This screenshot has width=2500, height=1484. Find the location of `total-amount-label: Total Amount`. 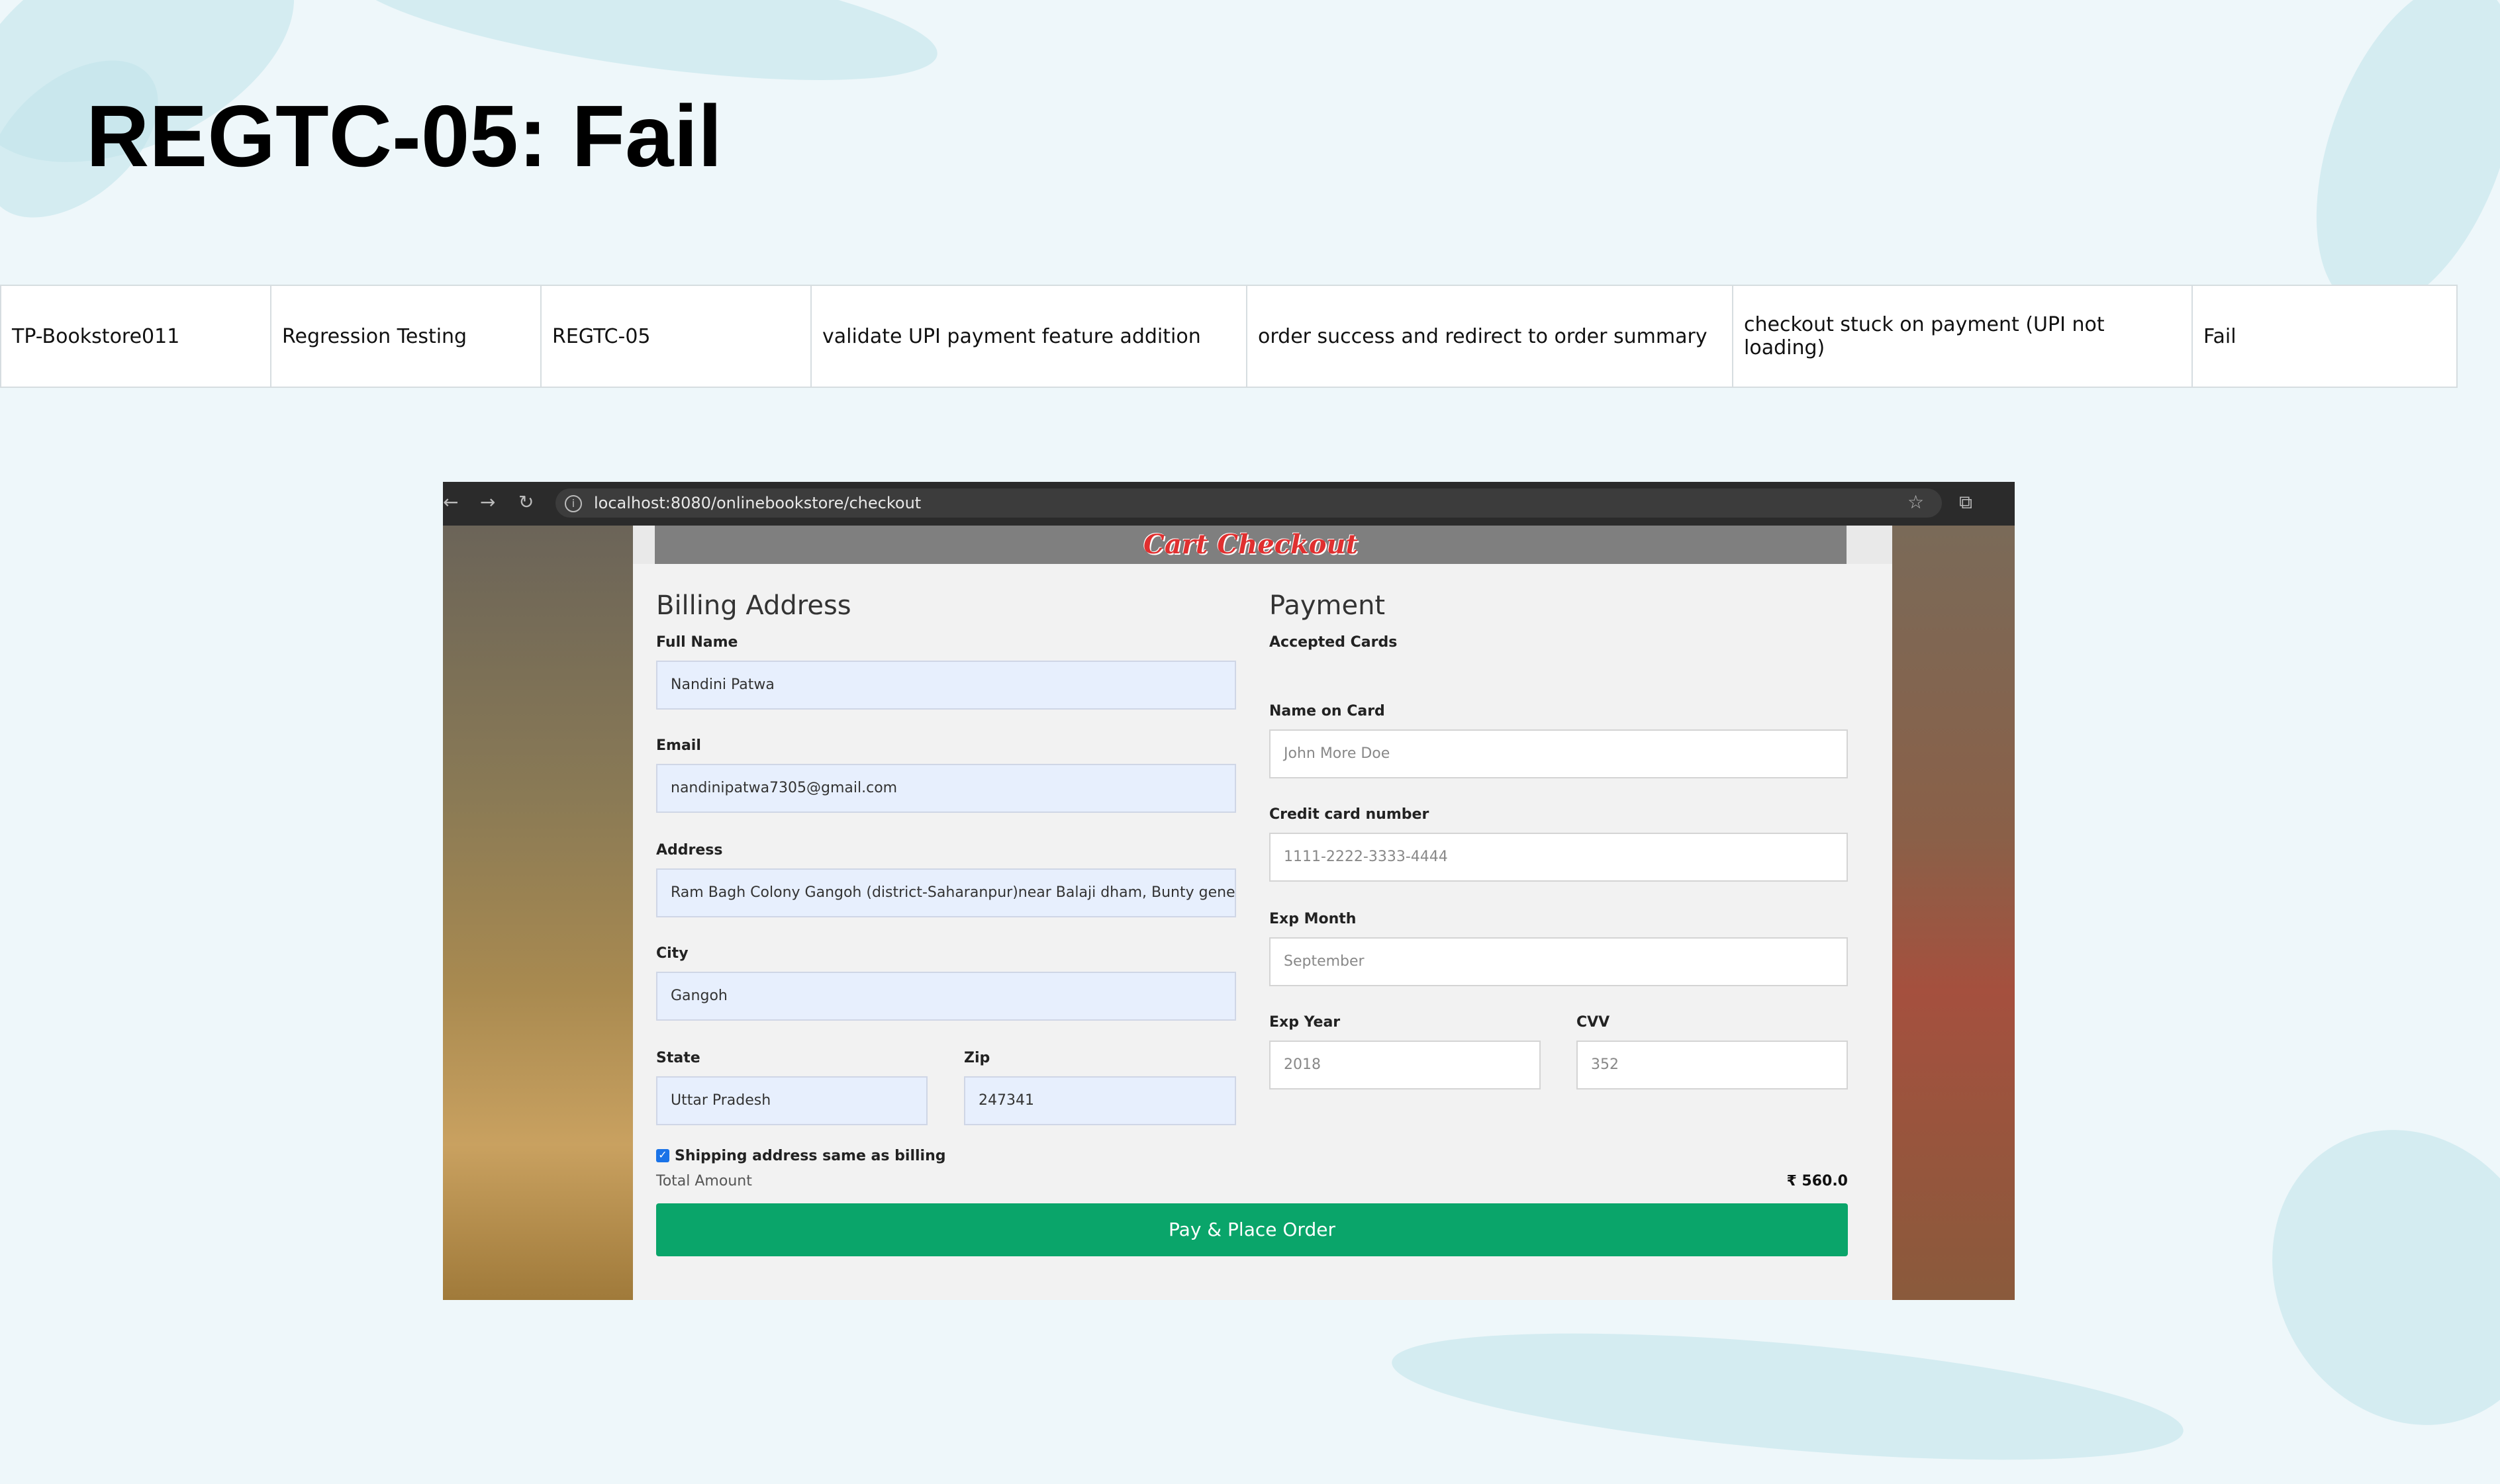

total-amount-label: Total Amount is located at coordinates (704, 1181).